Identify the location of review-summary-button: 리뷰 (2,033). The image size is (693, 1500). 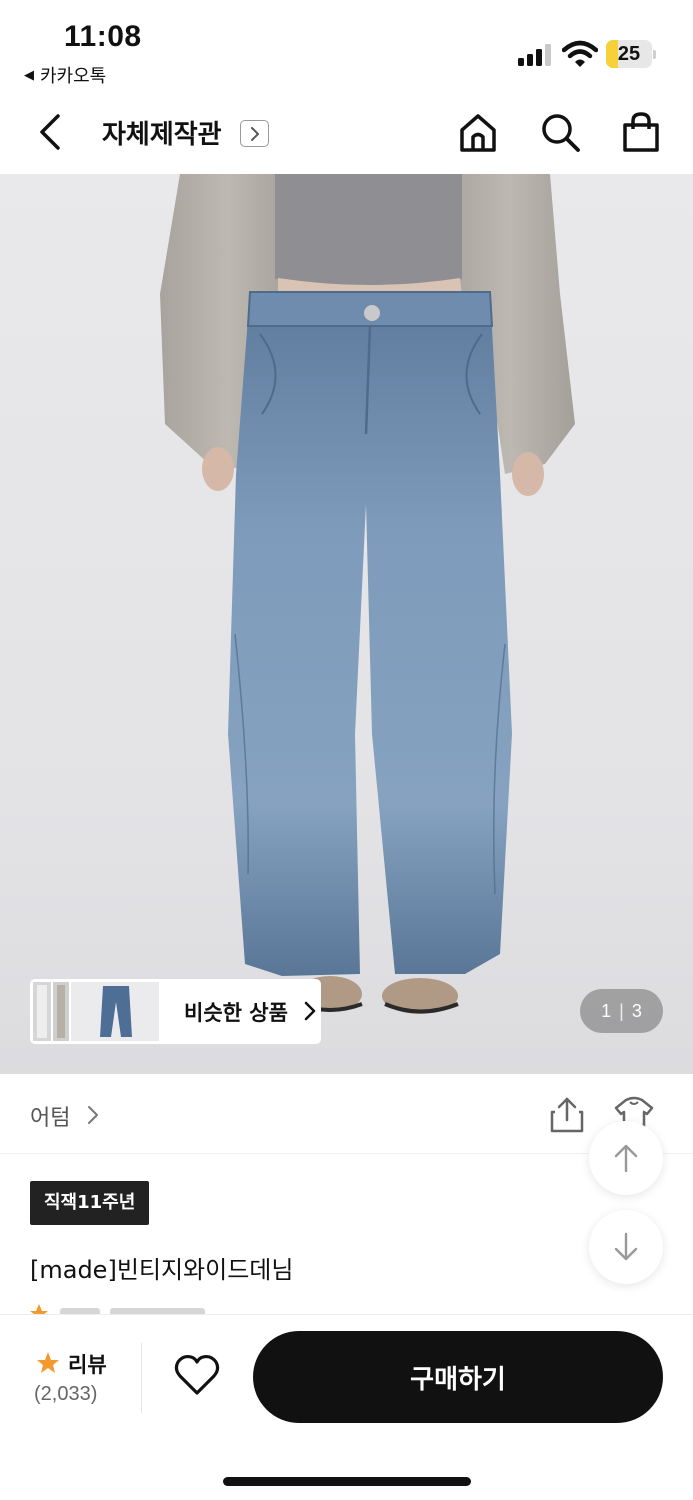
(79, 1377).